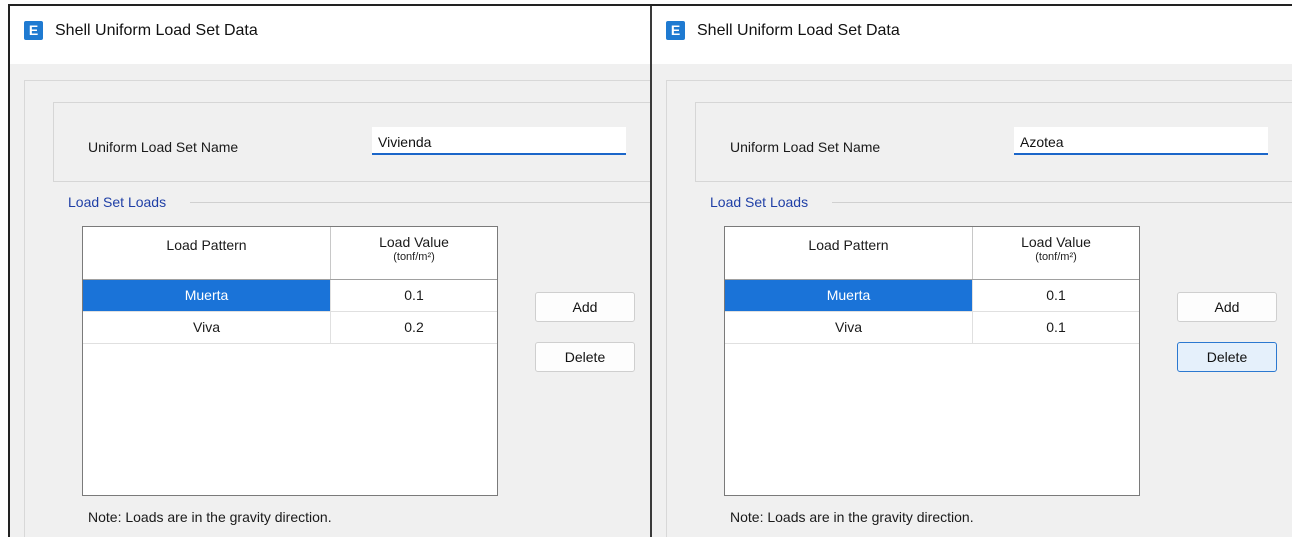  I want to click on table-row: Viva 0.2, so click(290, 328).